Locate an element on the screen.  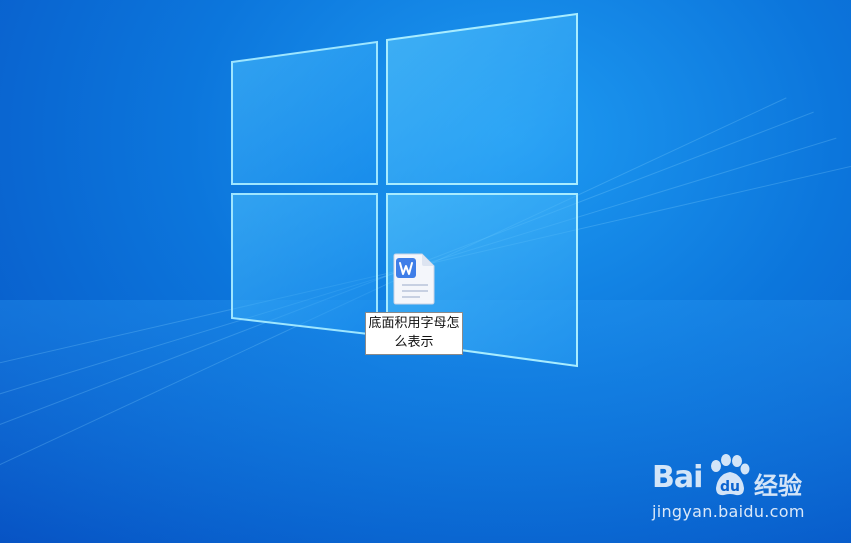
desktop-icon-word-document: 底面积用字母怎么表示 is located at coordinates (414, 303).